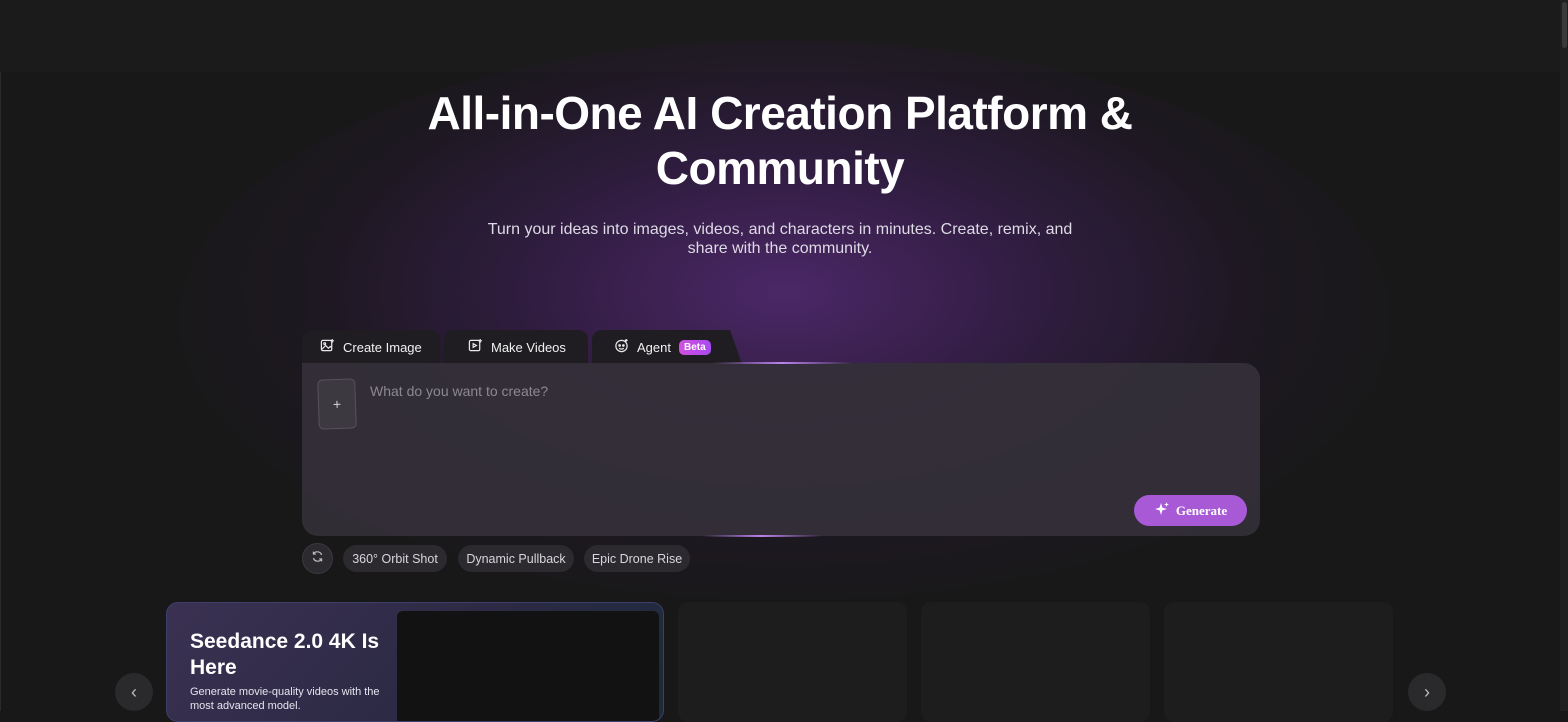 The image size is (1568, 722). I want to click on image-icon, so click(327, 347).